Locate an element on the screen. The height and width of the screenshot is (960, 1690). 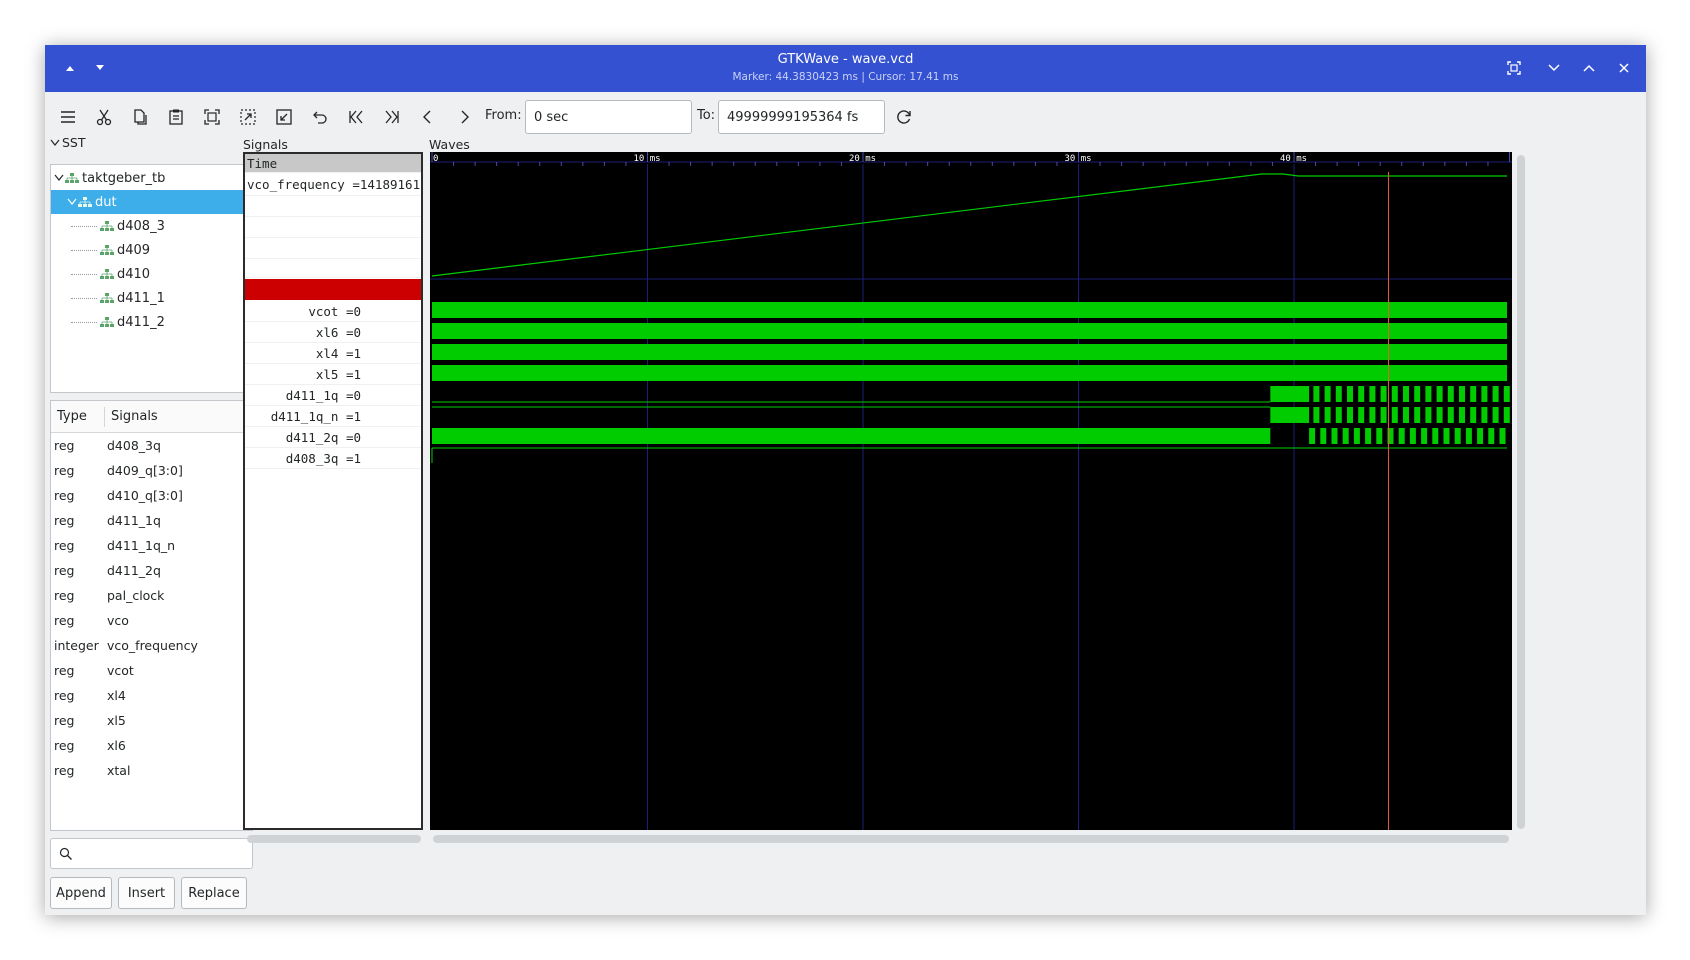
go-to-start-button is located at coordinates (356, 117).